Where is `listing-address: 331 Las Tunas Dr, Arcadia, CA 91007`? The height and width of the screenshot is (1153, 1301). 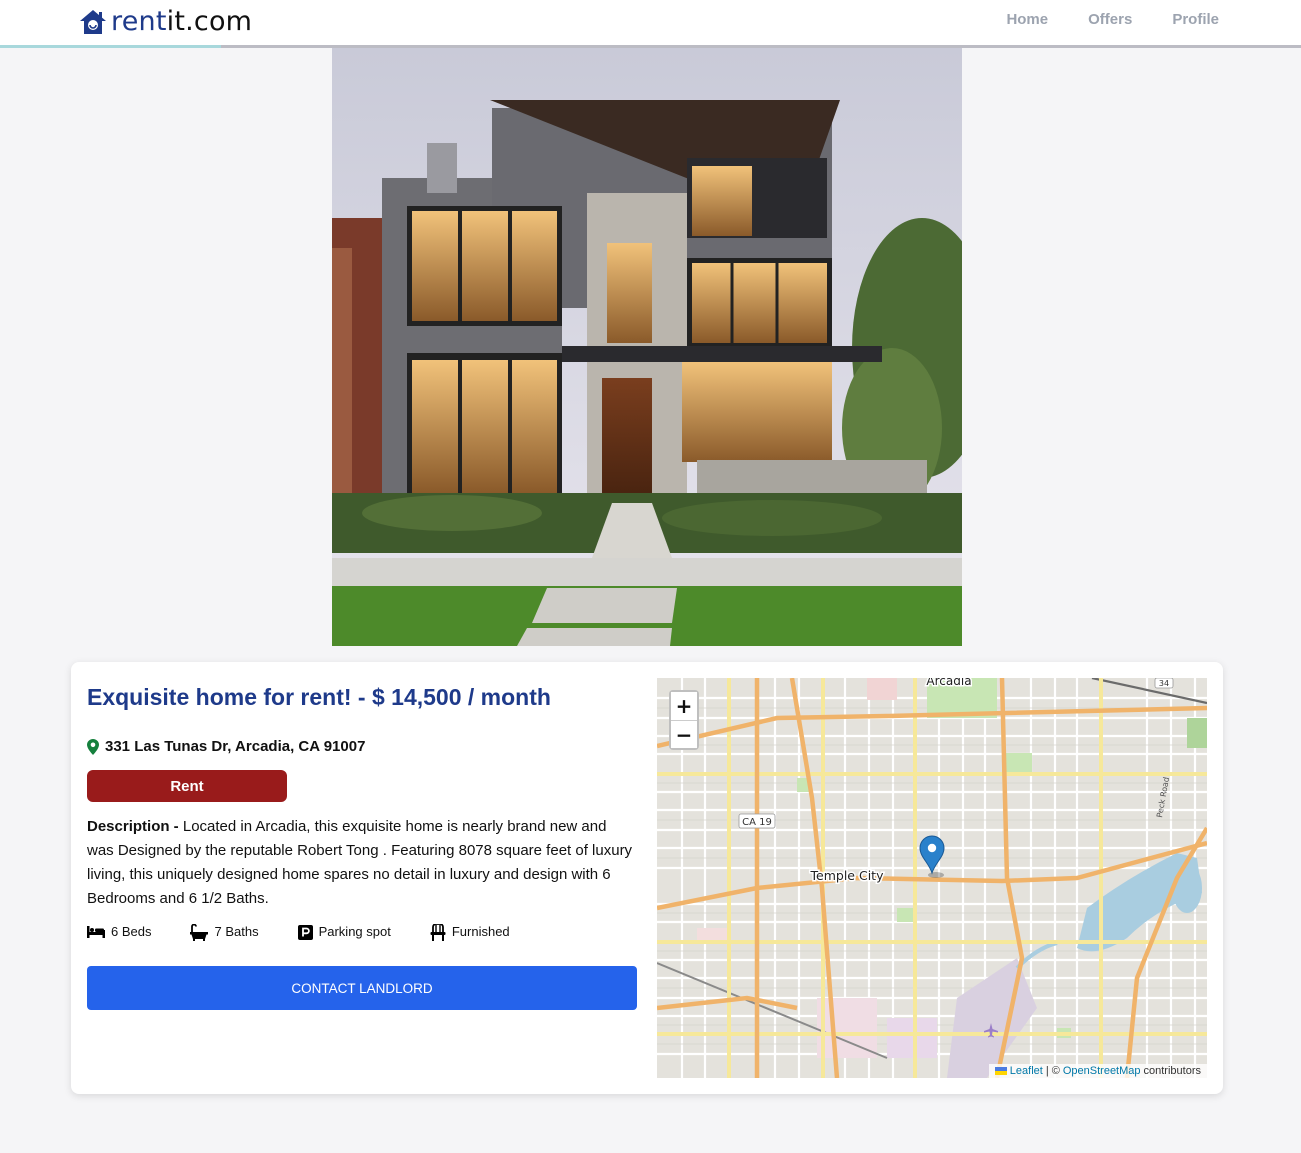 listing-address: 331 Las Tunas Dr, Arcadia, CA 91007 is located at coordinates (226, 747).